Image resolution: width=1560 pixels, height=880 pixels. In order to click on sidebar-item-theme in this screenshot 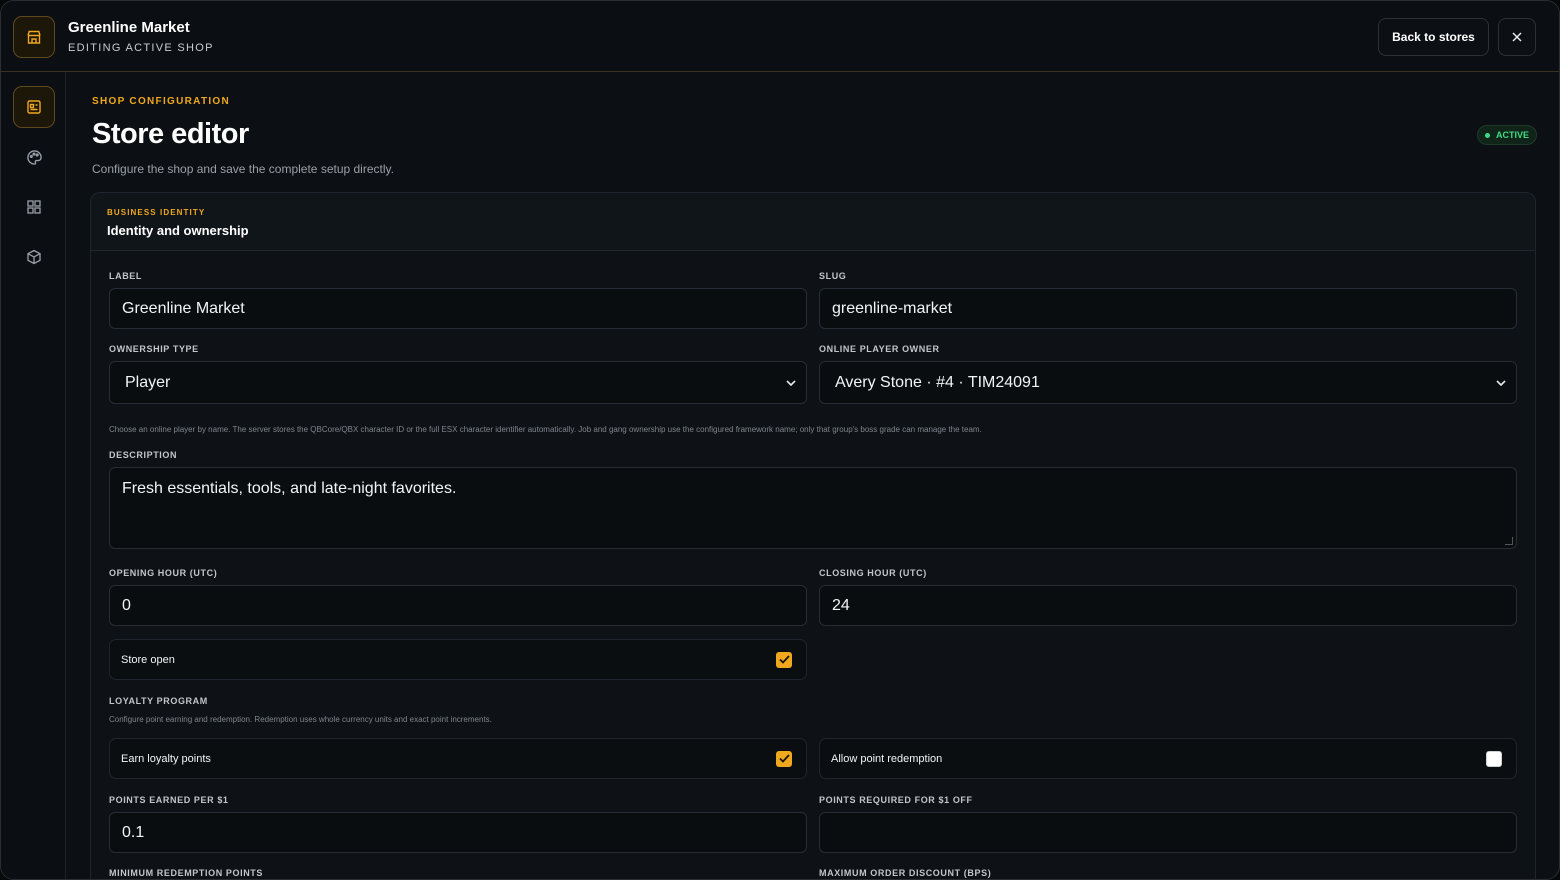, I will do `click(34, 157)`.